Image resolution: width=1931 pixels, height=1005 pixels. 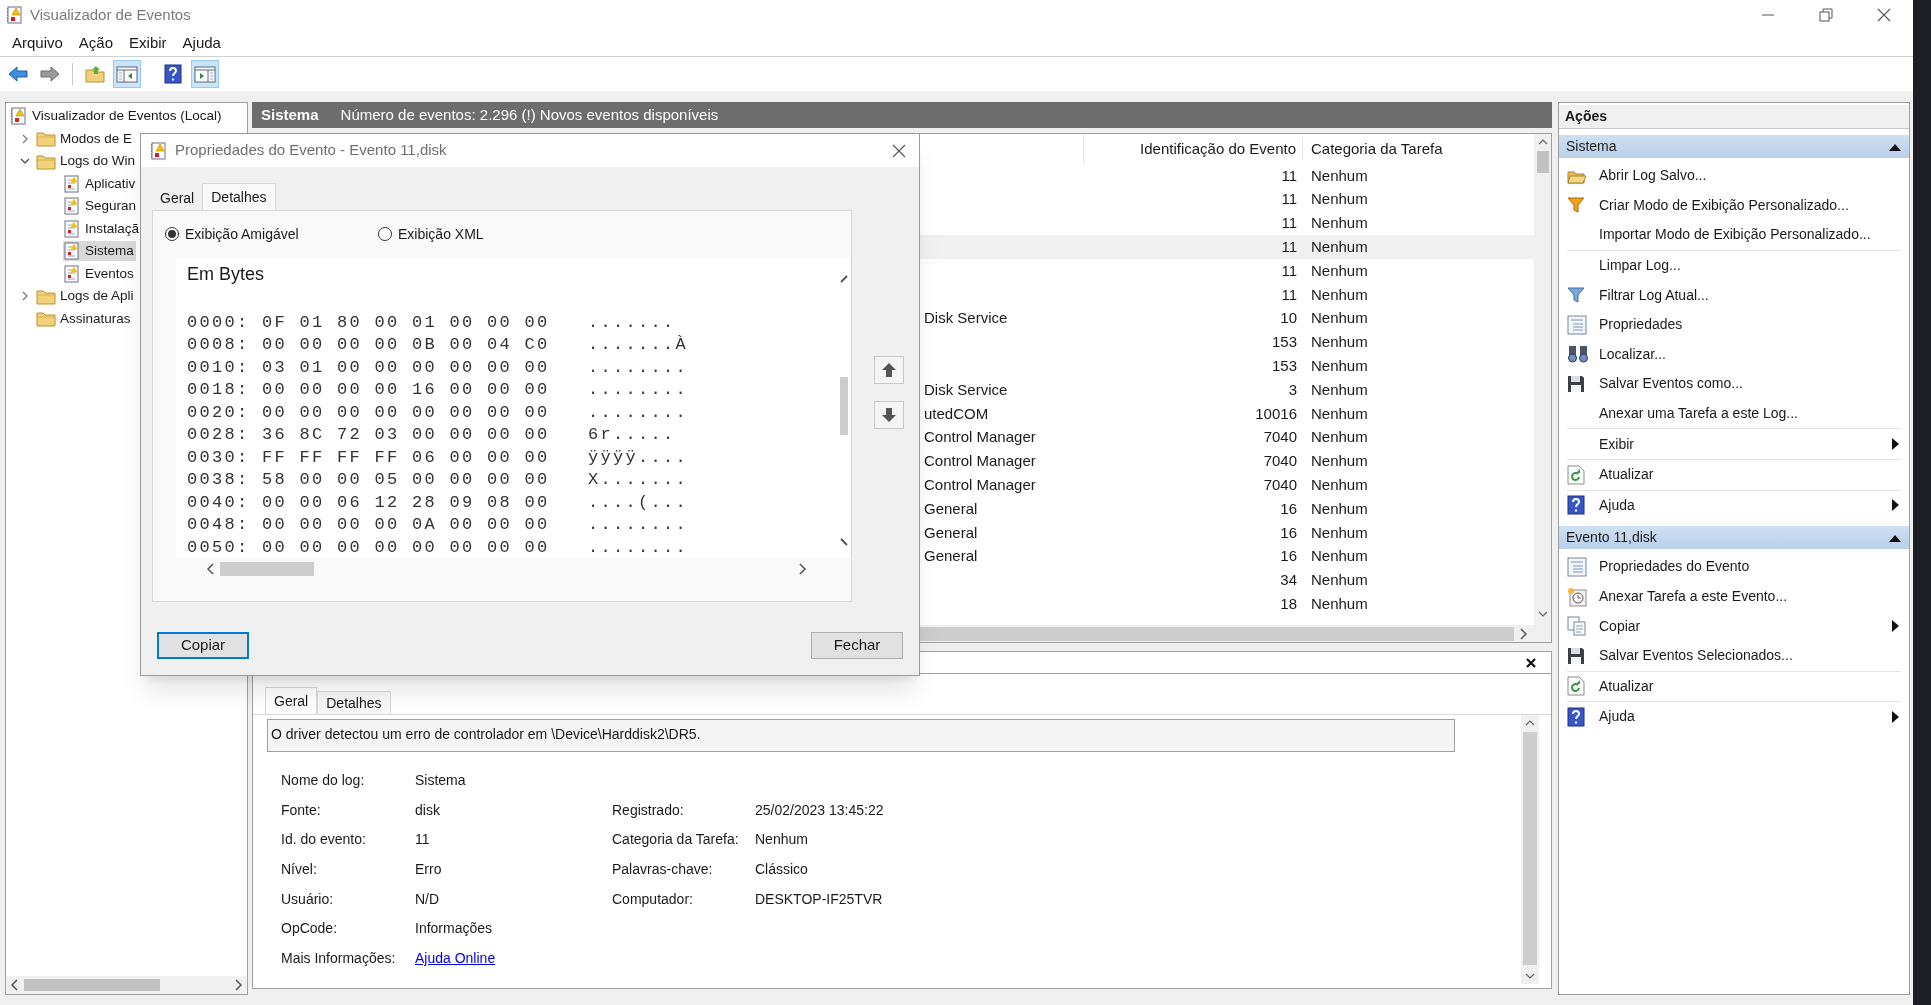 I want to click on group-header: Sistema, so click(x=1591, y=146).